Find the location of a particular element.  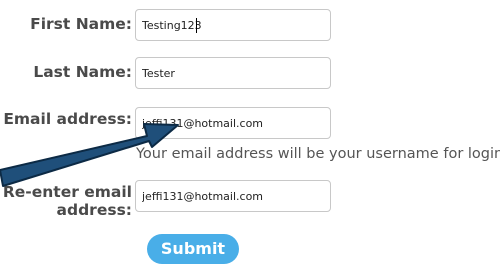

text-cursor is located at coordinates (196, 25).